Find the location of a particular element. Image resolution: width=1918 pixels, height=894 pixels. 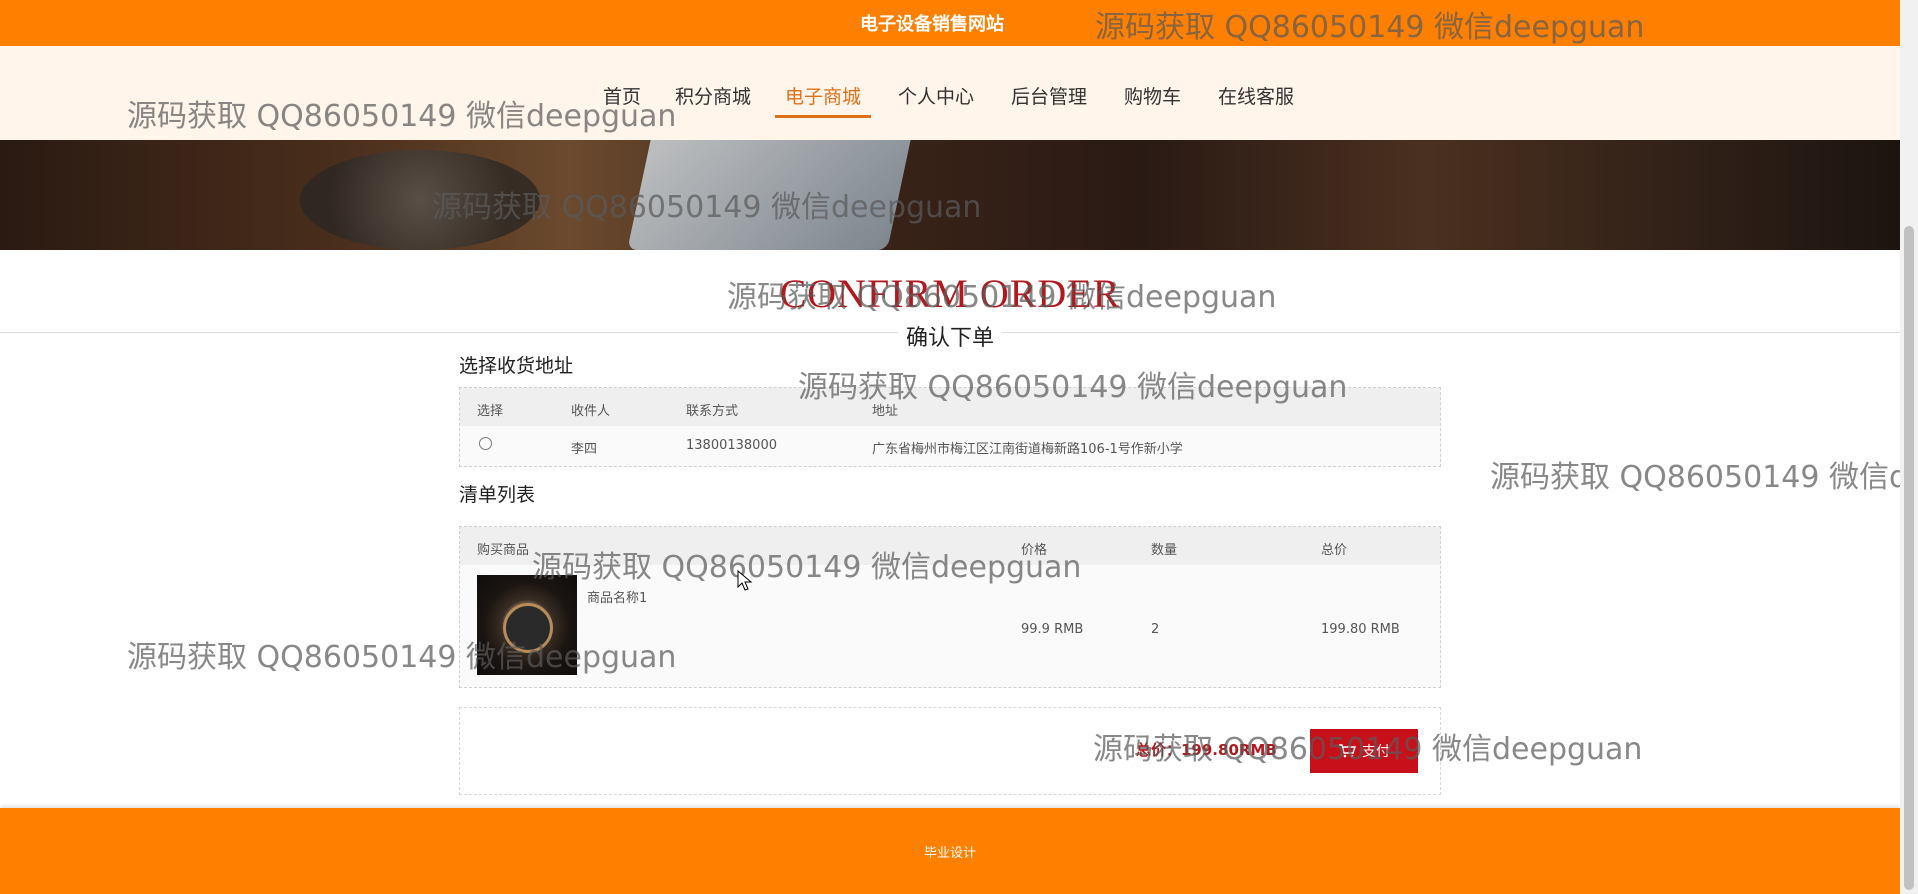

address-col-address: 地址 is located at coordinates (885, 411).